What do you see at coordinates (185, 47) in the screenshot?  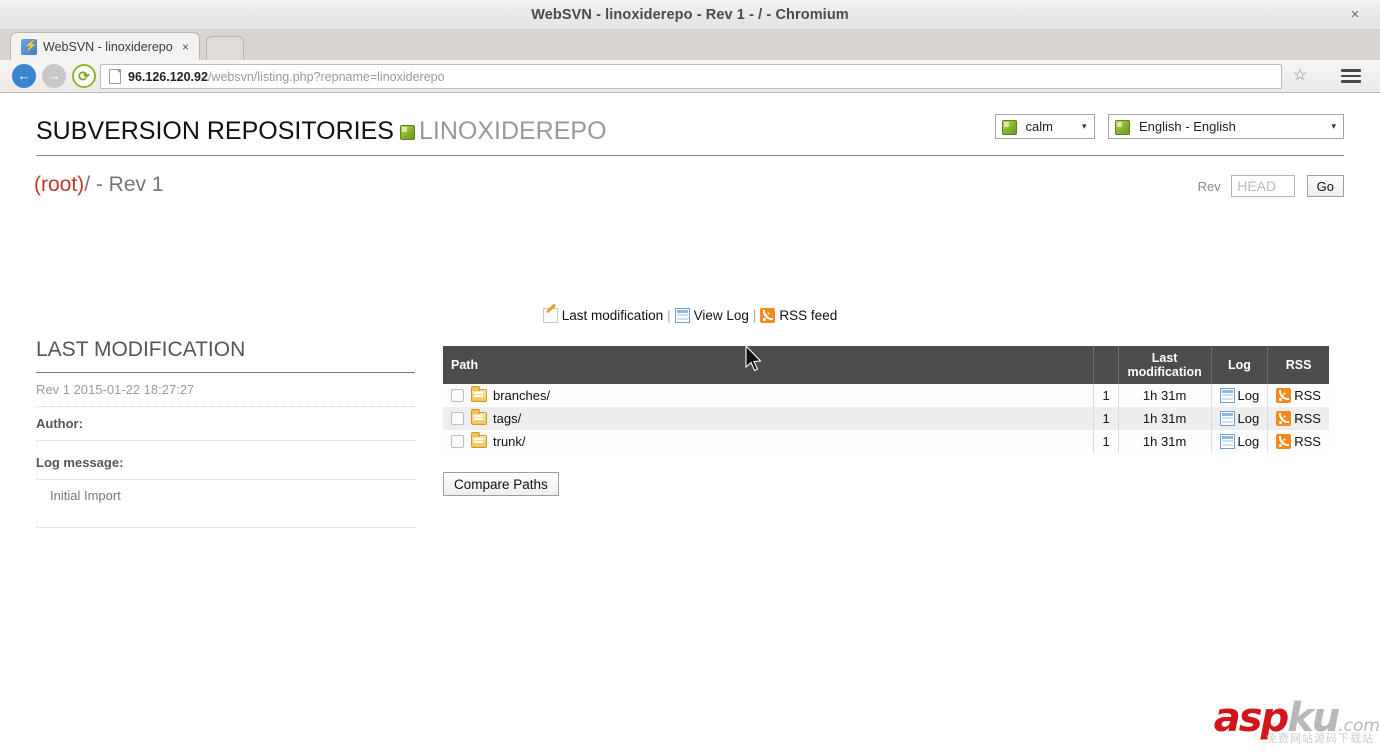 I see `tab-close-icon: ×` at bounding box center [185, 47].